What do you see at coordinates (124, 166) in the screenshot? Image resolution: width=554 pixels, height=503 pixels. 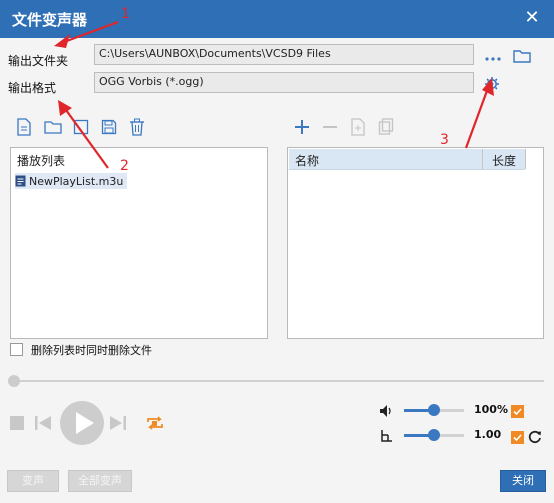 I see `annotation-label-2: 2` at bounding box center [124, 166].